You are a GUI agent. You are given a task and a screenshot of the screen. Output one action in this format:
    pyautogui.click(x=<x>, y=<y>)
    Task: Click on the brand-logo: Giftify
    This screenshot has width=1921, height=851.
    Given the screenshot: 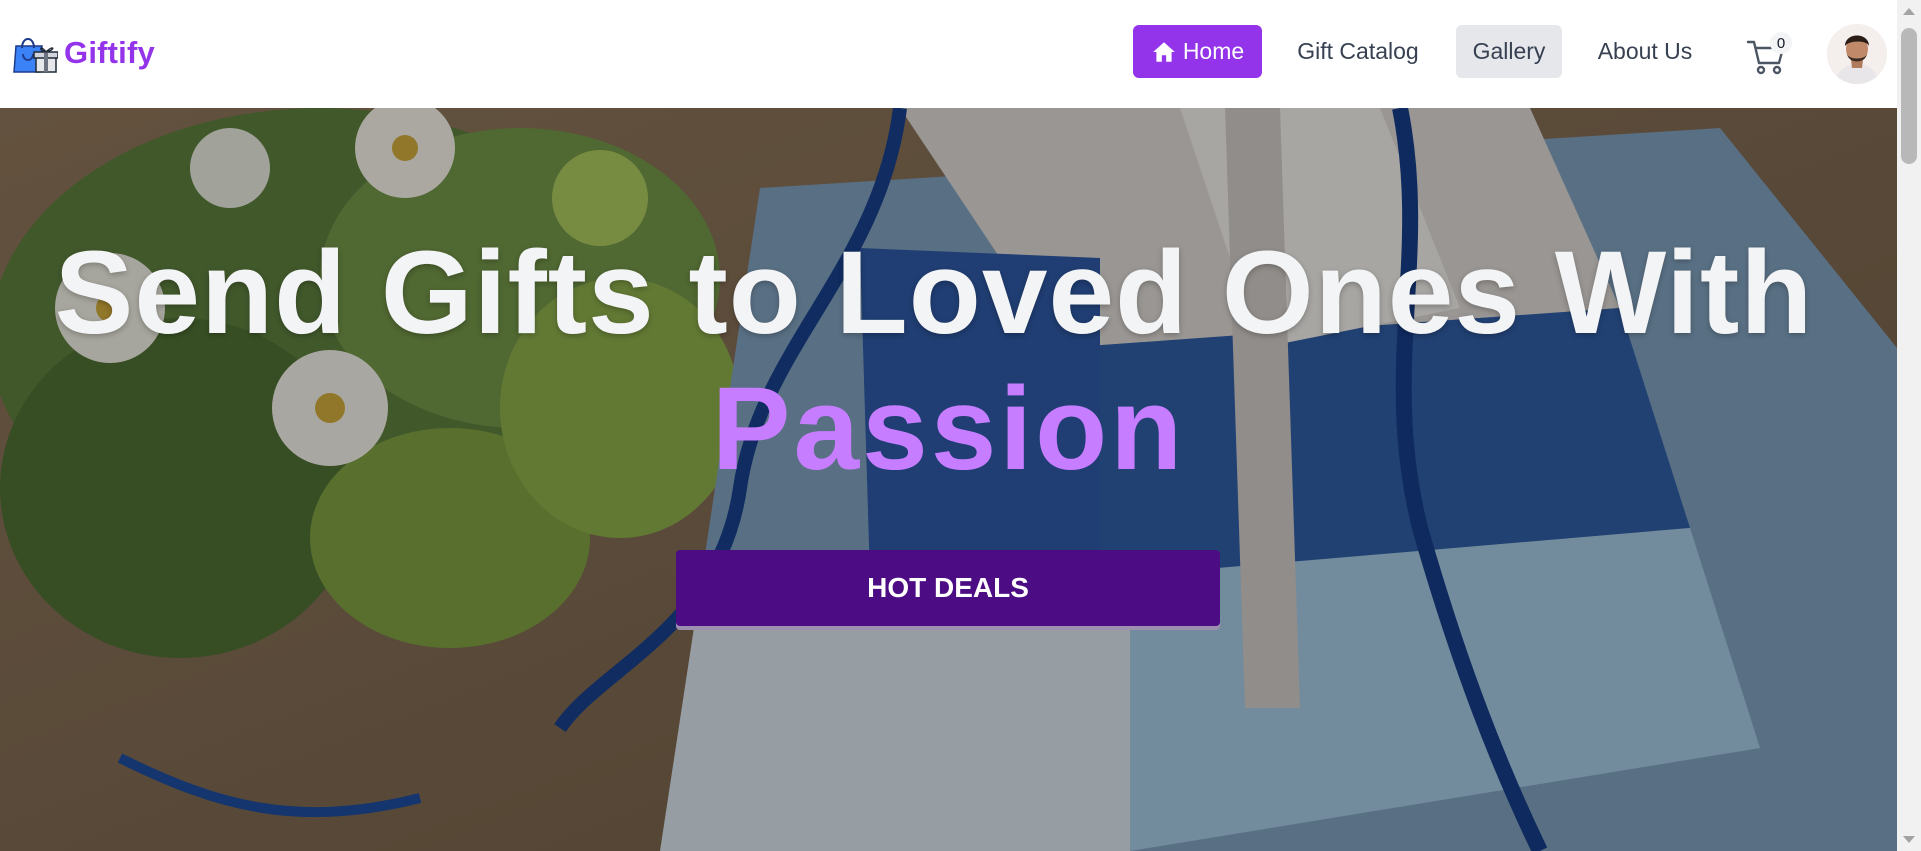 What is the action you would take?
    pyautogui.click(x=83, y=53)
    